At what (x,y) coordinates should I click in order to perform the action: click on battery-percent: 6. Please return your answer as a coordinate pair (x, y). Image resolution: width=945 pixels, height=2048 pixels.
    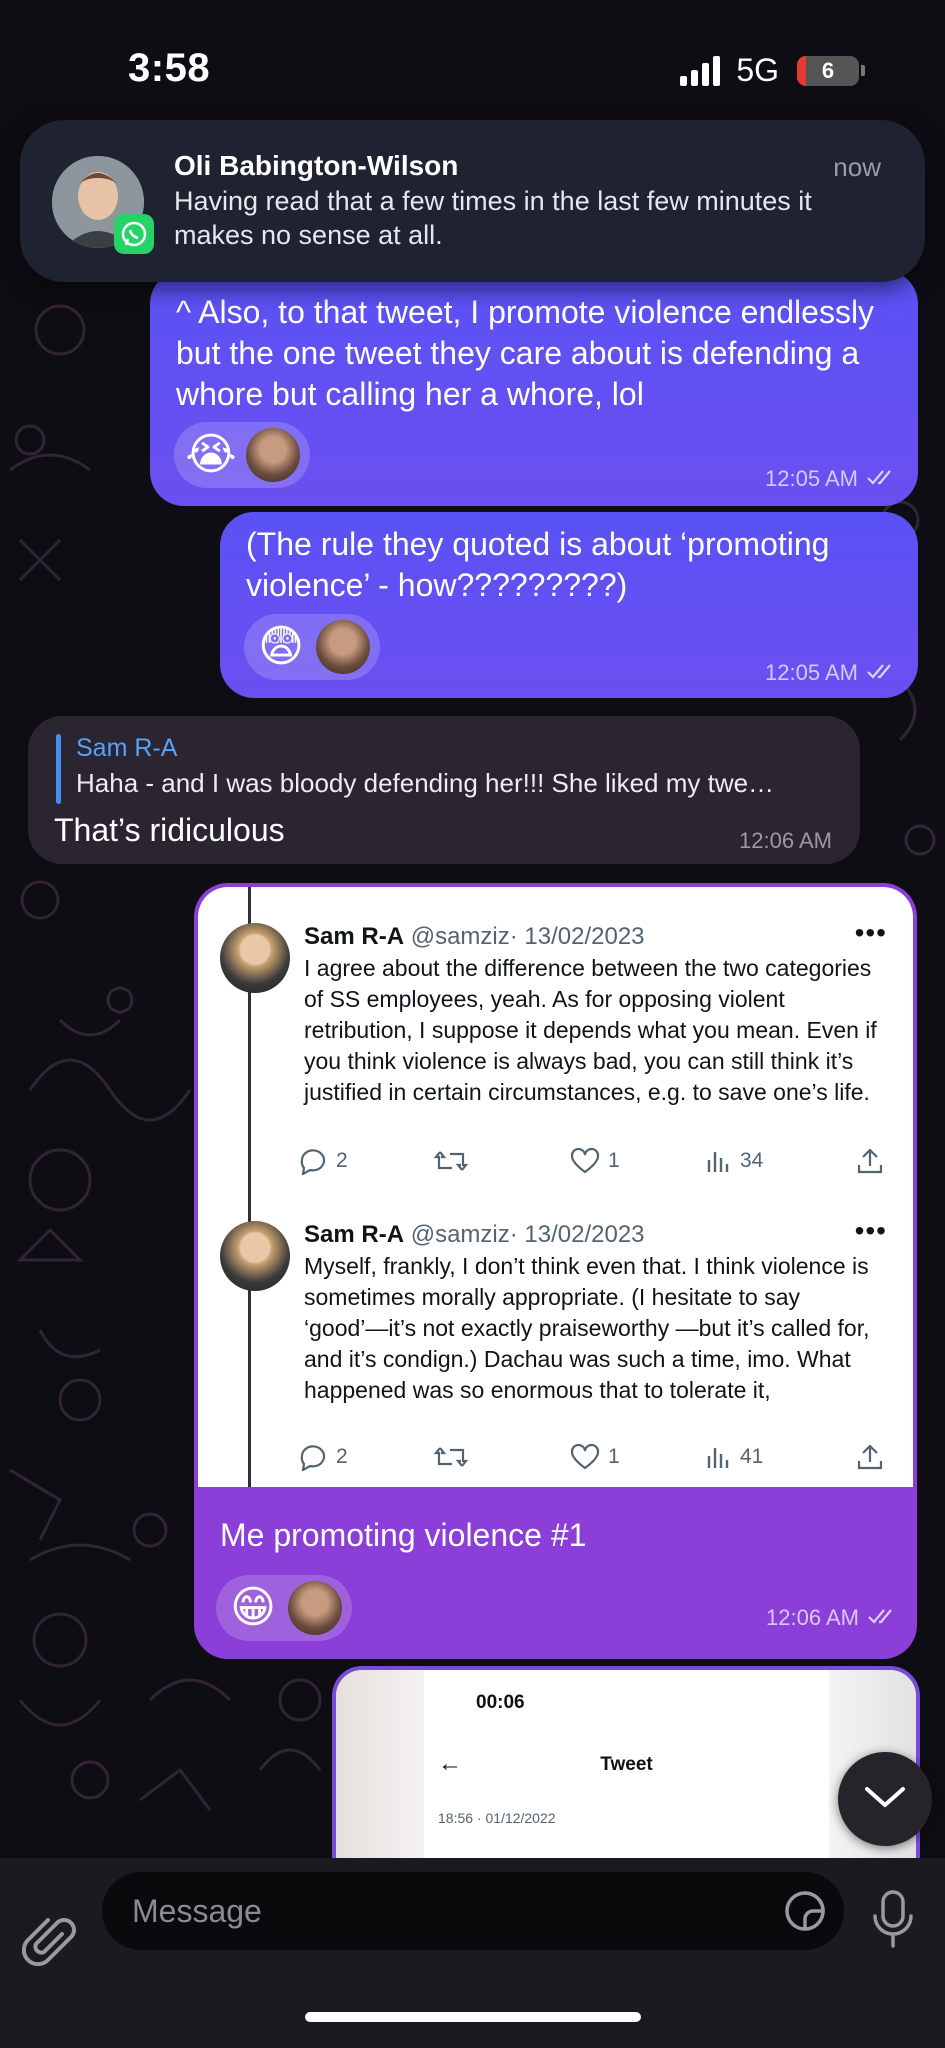
    Looking at the image, I should click on (828, 70).